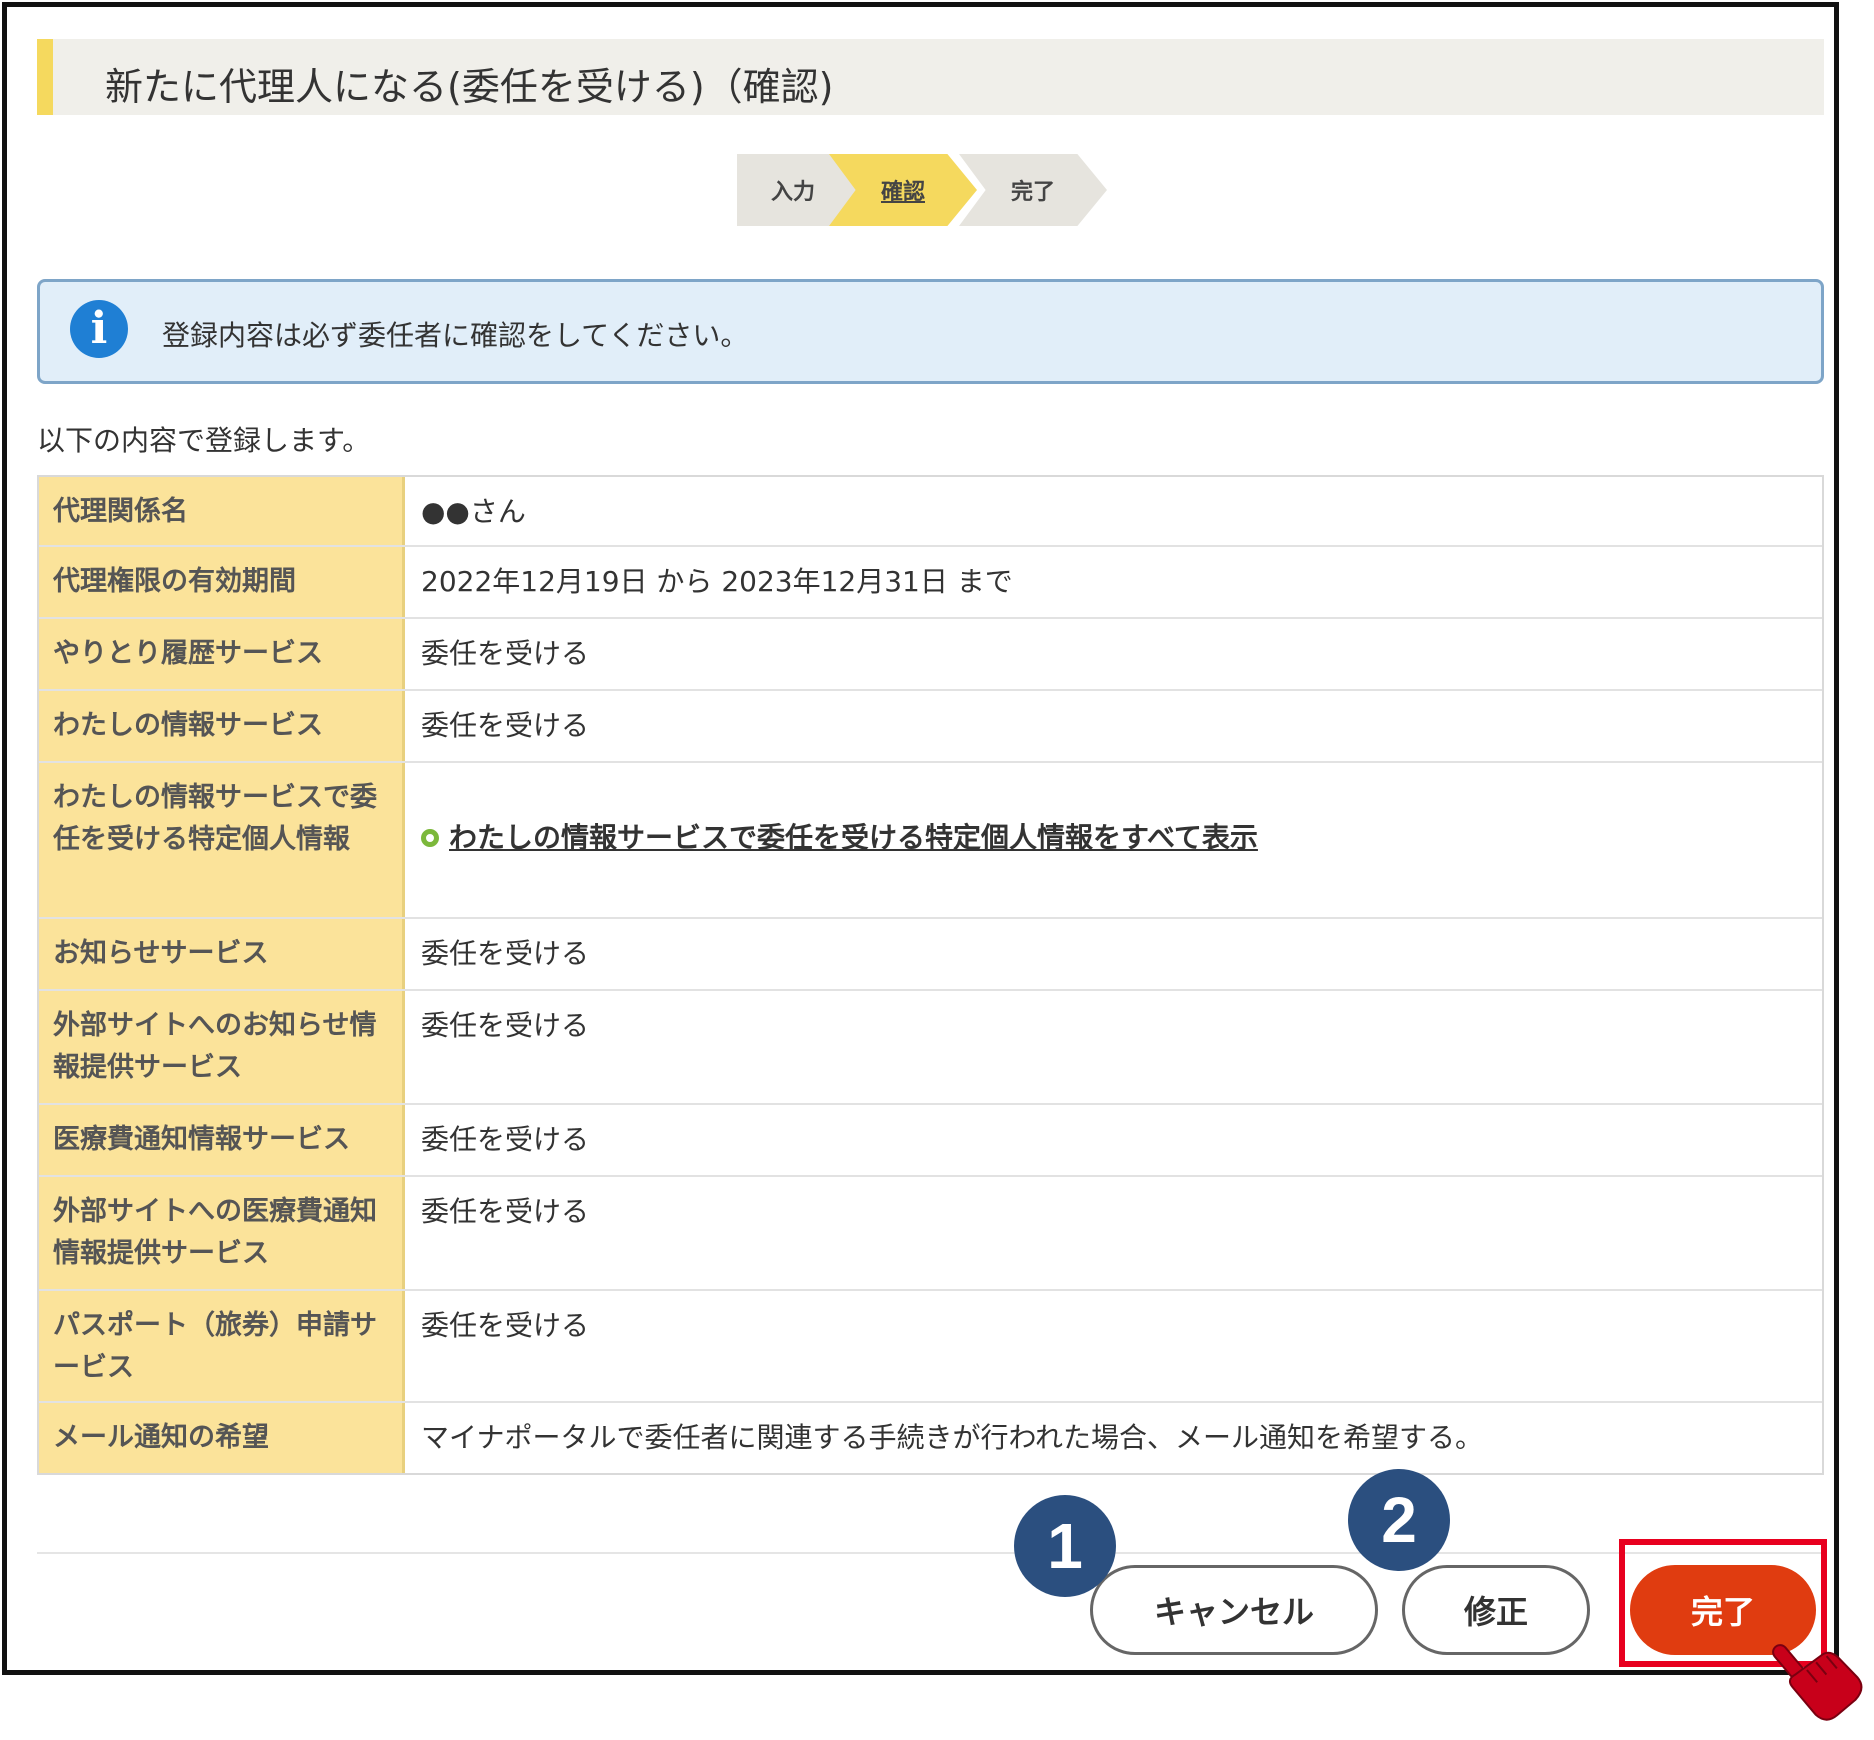 This screenshot has width=1874, height=1740. What do you see at coordinates (930, 77) in the screenshot?
I see `page-title-bar: 新たに代理人になる(委任を受ける)（確認)` at bounding box center [930, 77].